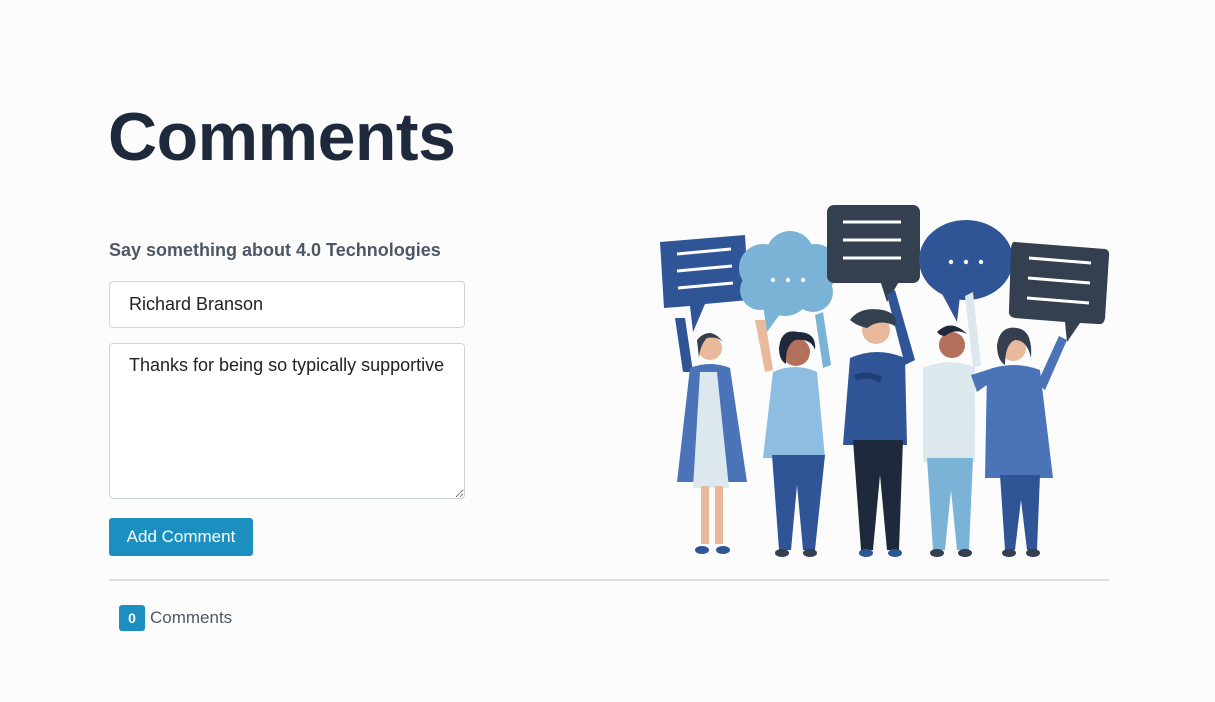 Image resolution: width=1215 pixels, height=702 pixels. What do you see at coordinates (287, 304) in the screenshot?
I see `name-input` at bounding box center [287, 304].